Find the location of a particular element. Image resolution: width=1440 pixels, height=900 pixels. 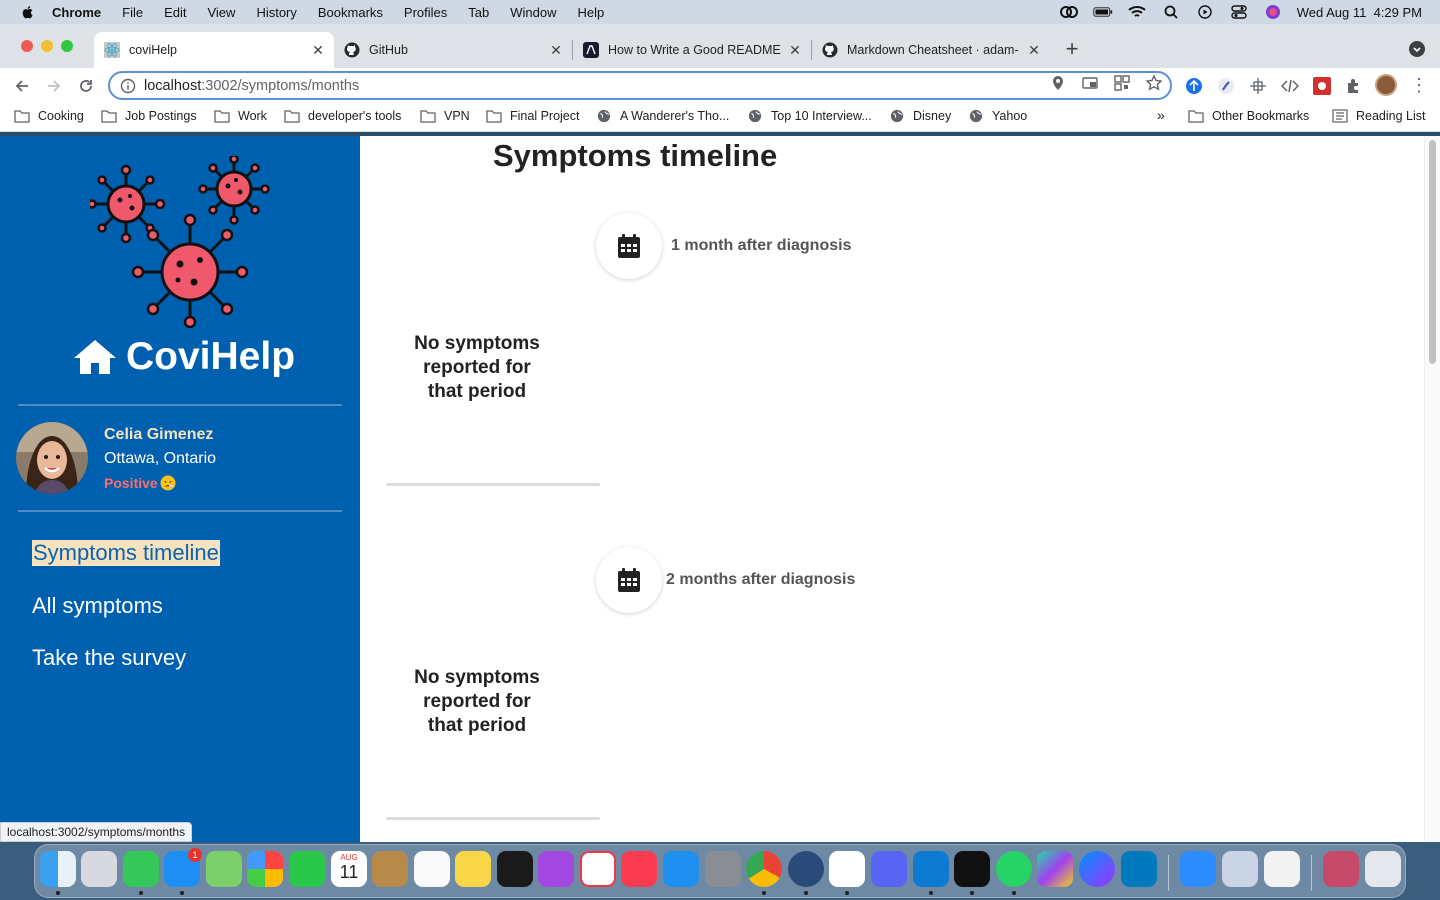

menu-bookmarks: Bookmarks is located at coordinates (350, 12).